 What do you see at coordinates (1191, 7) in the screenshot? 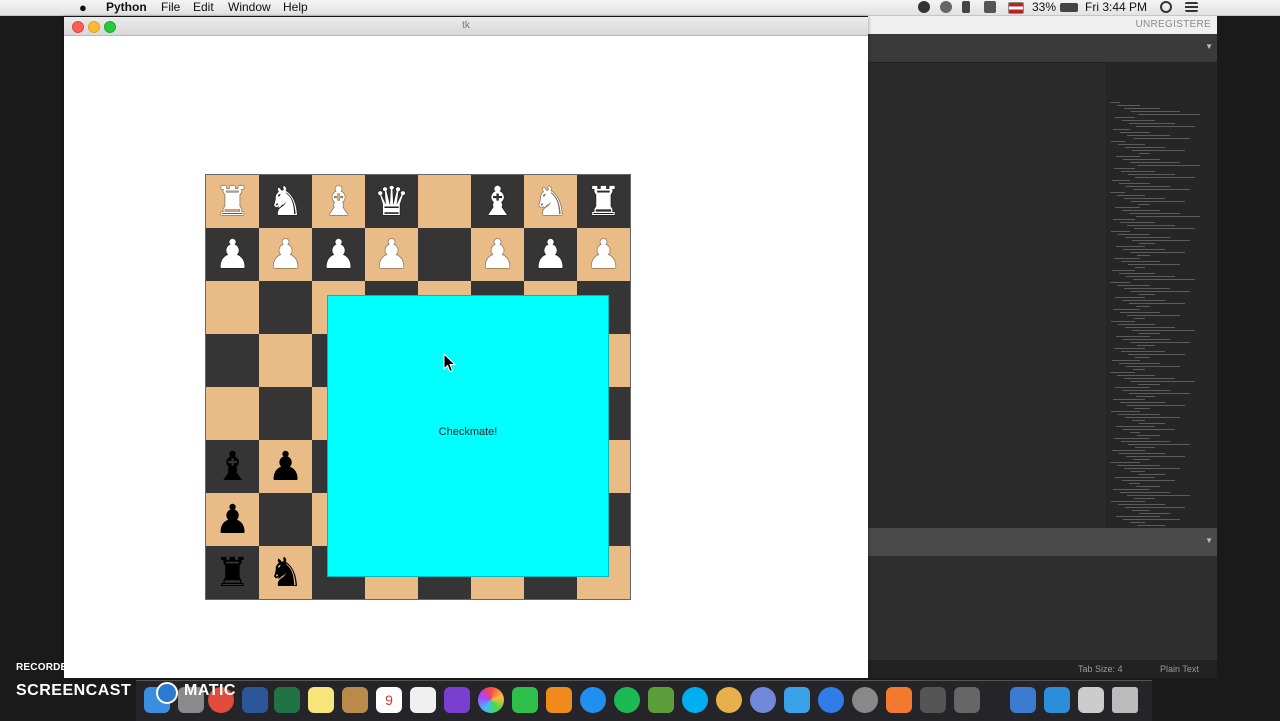
I see `notification-center-icon` at bounding box center [1191, 7].